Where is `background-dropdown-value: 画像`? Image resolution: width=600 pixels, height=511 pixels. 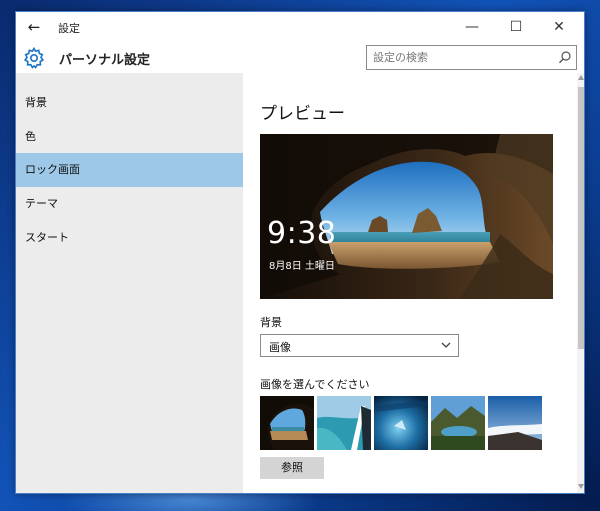
background-dropdown-value: 画像 is located at coordinates (280, 347).